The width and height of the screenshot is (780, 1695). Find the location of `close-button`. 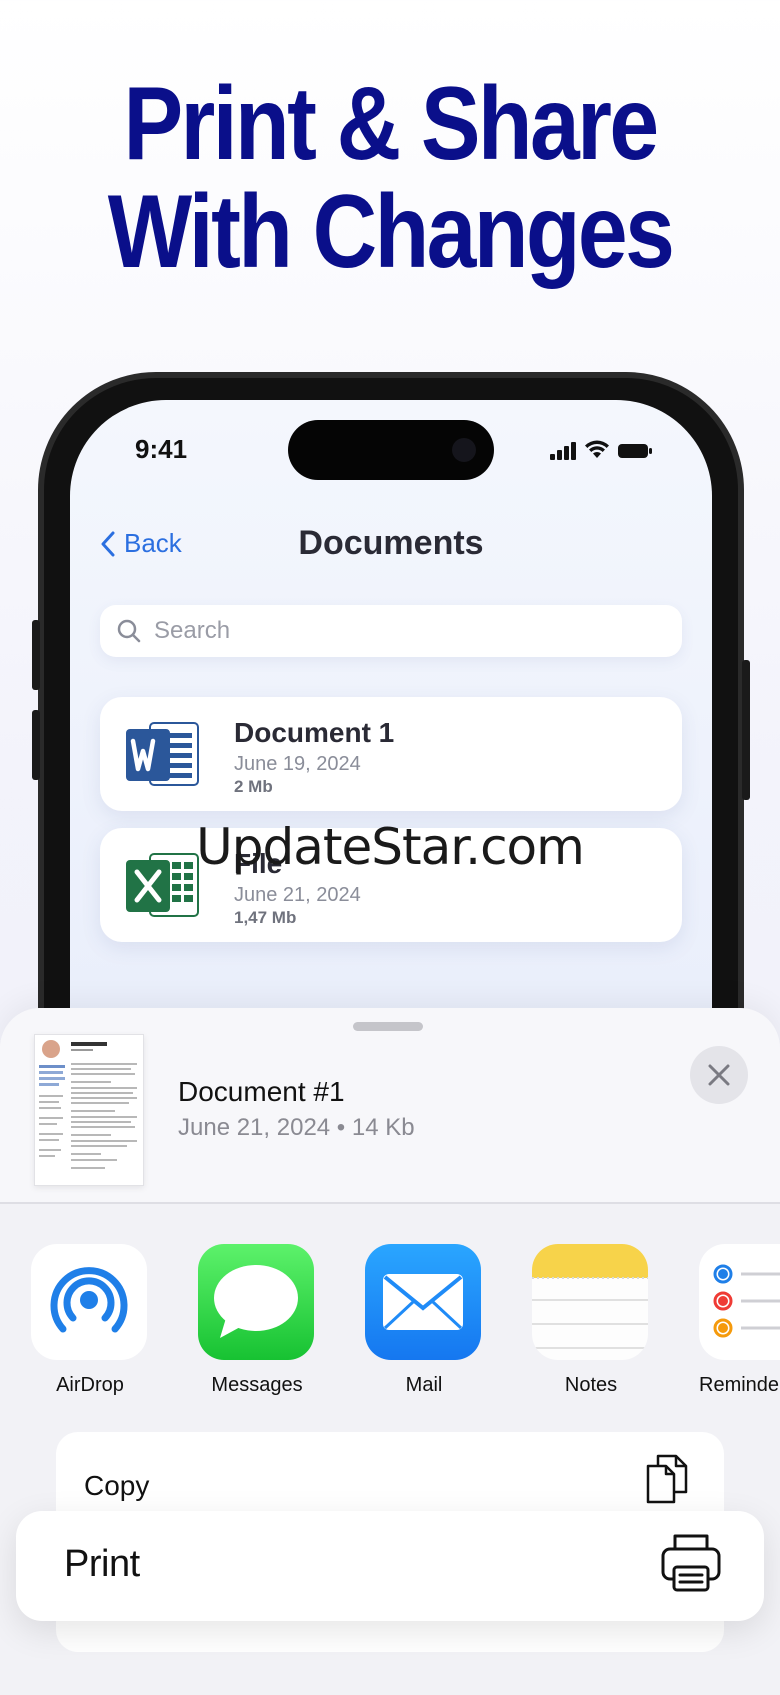

close-button is located at coordinates (719, 1075).